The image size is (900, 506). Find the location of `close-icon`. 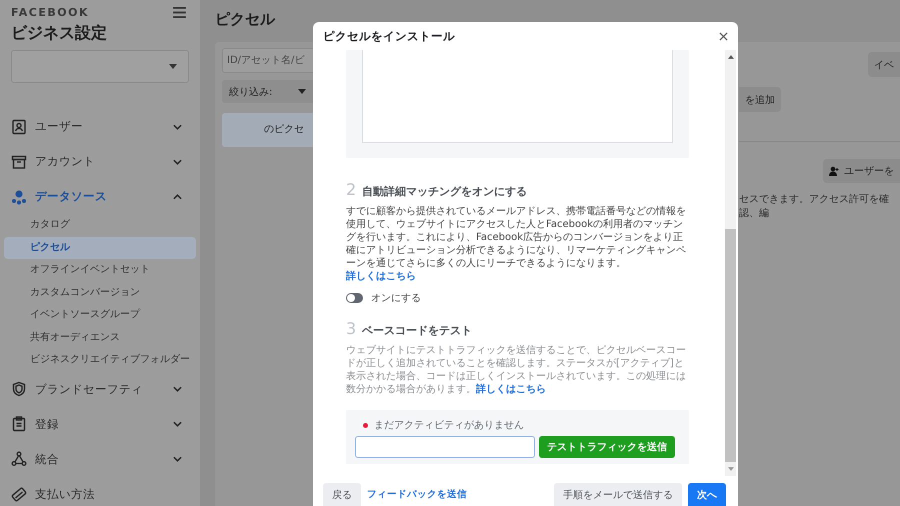

close-icon is located at coordinates (723, 36).